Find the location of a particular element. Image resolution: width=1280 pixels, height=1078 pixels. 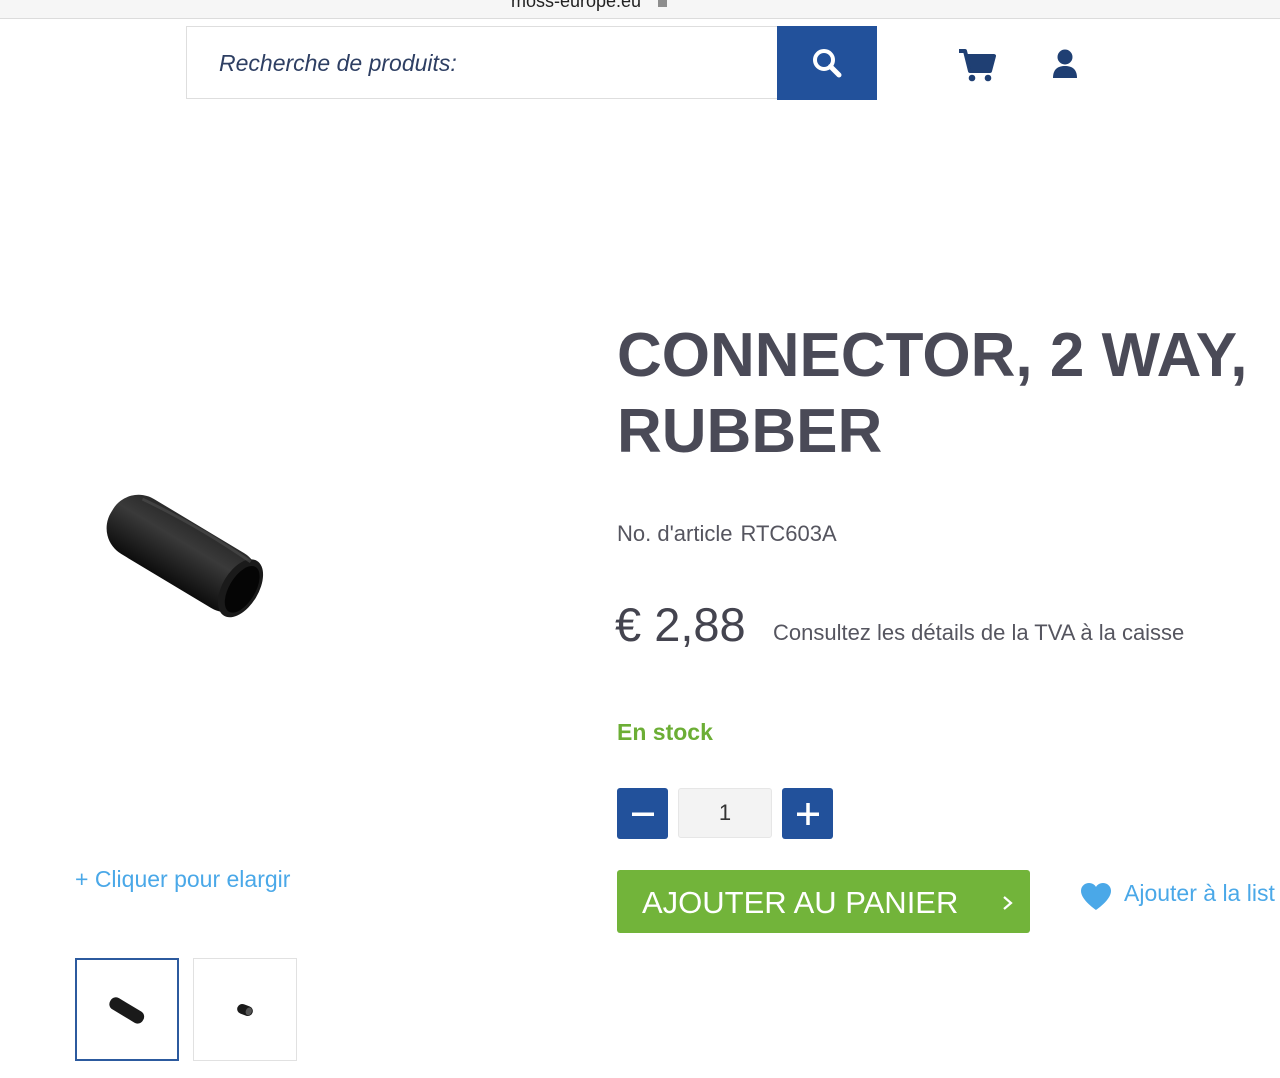

user-icon is located at coordinates (1065, 63).